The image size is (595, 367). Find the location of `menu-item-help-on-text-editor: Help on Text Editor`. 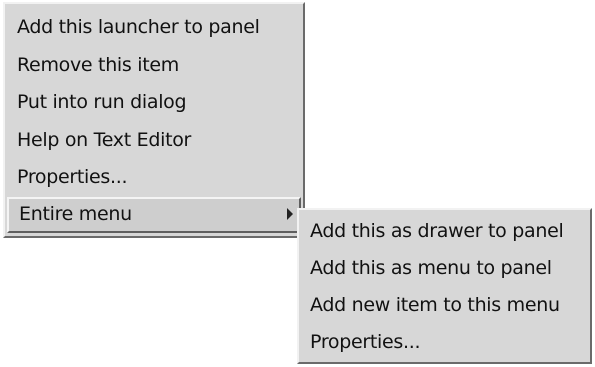

menu-item-help-on-text-editor: Help on Text Editor is located at coordinates (154, 141).